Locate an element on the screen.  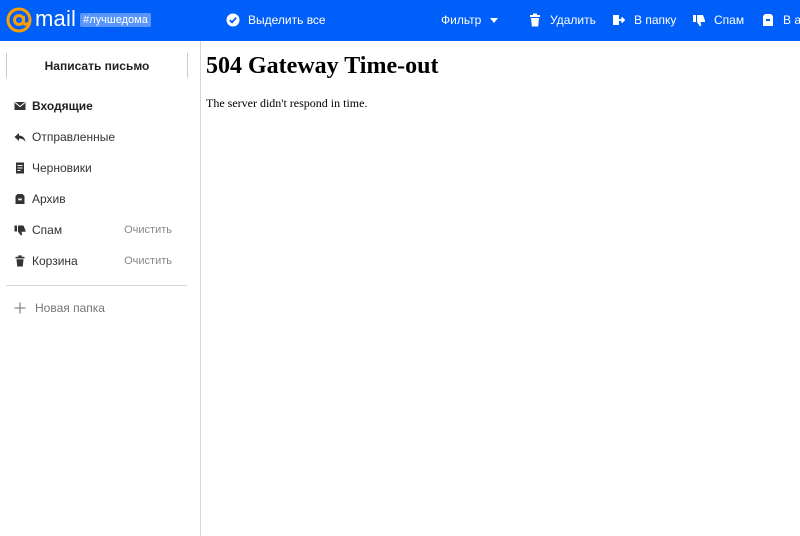
folder-label: Черновики is located at coordinates (62, 168).